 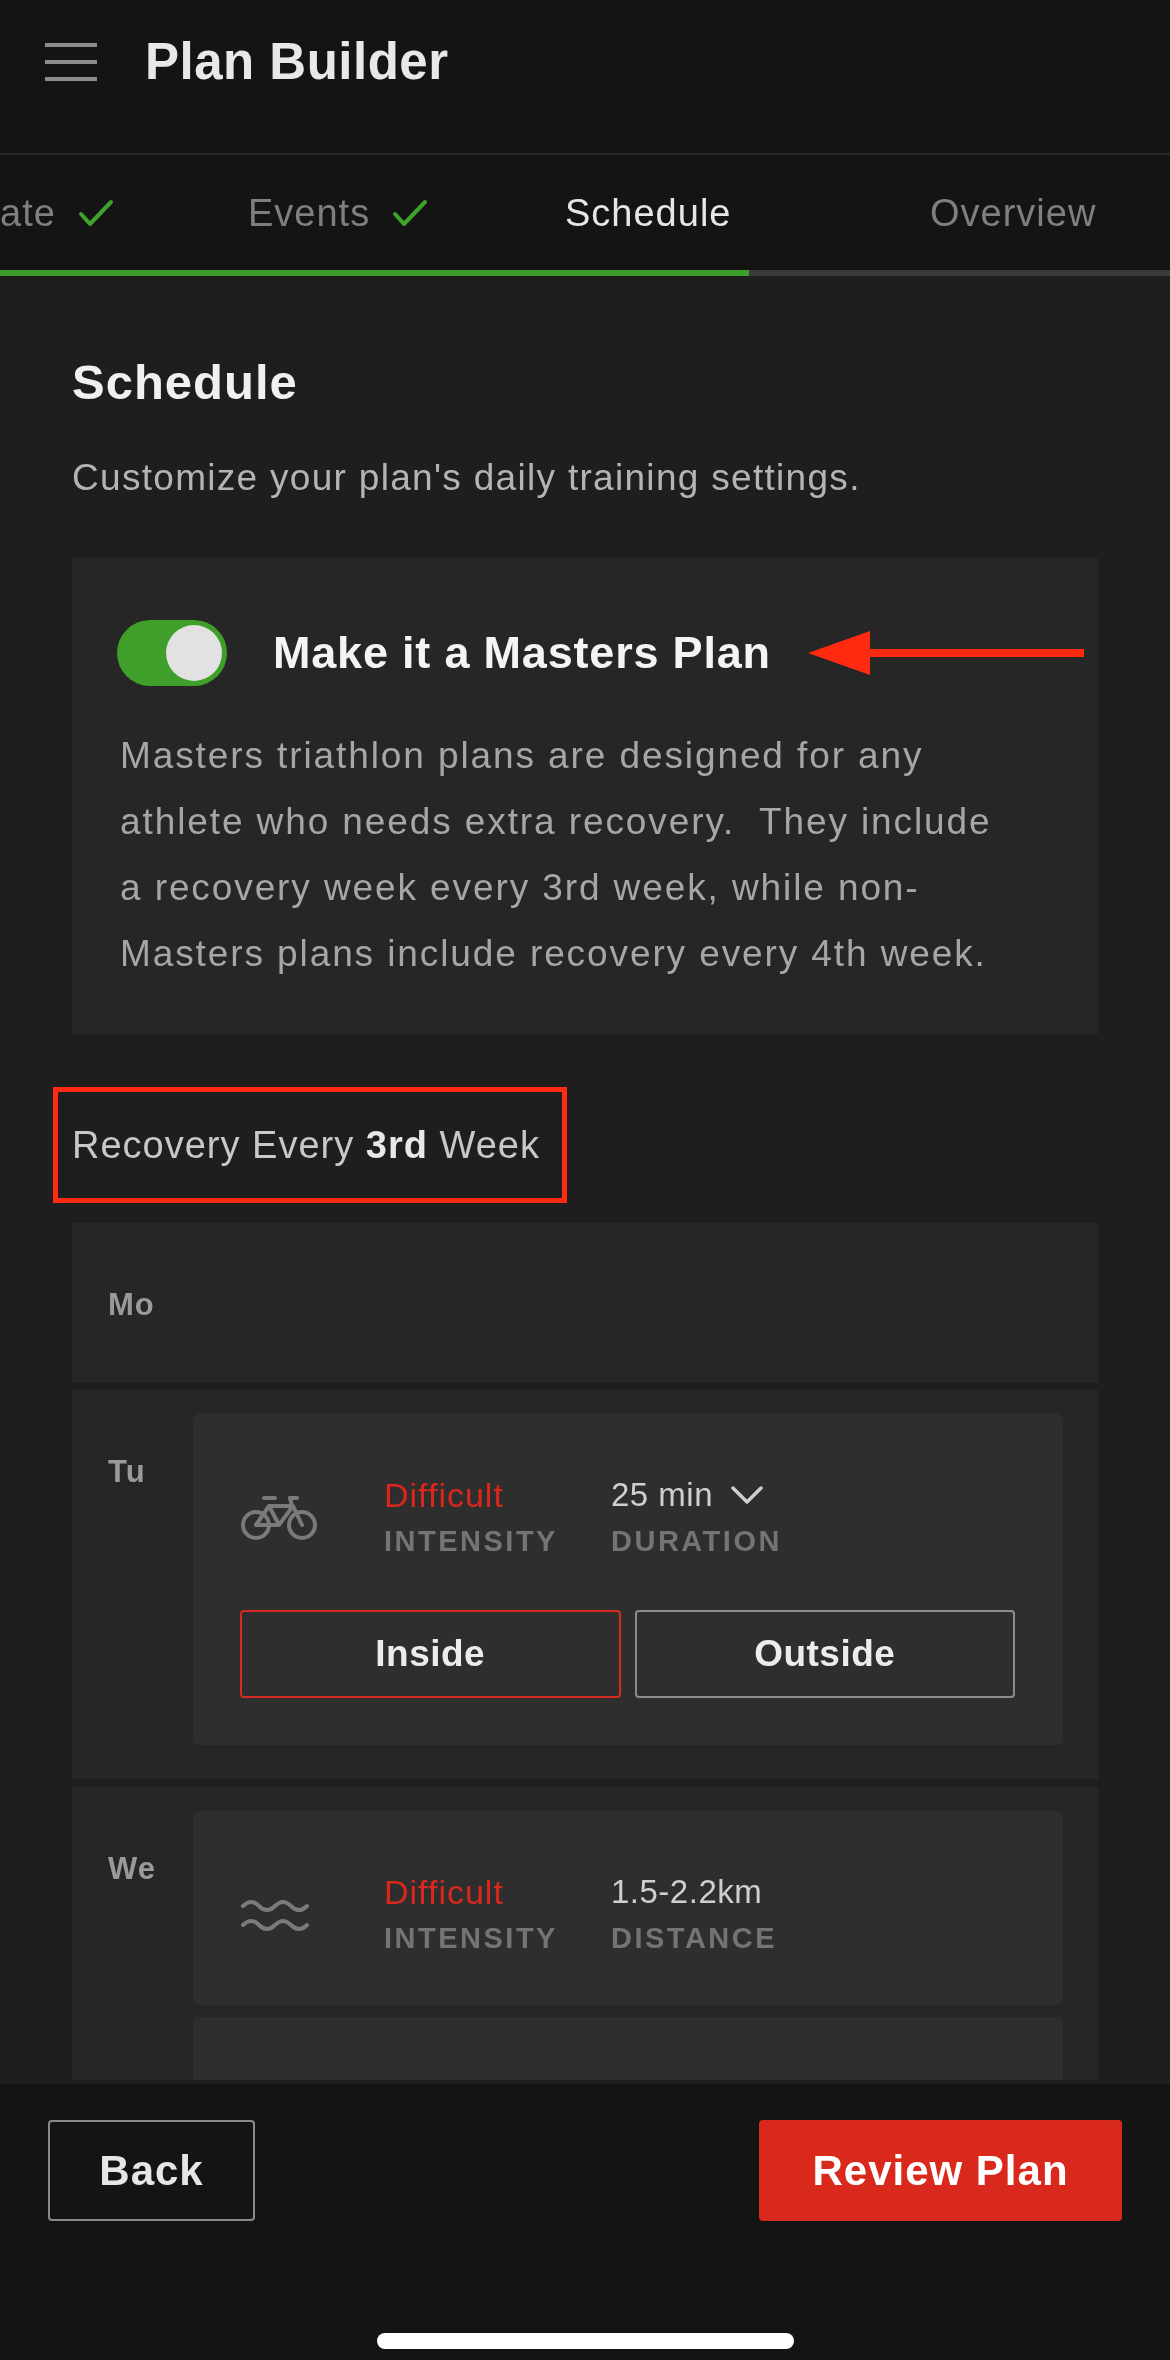 What do you see at coordinates (747, 1495) in the screenshot?
I see `chevron-down-icon` at bounding box center [747, 1495].